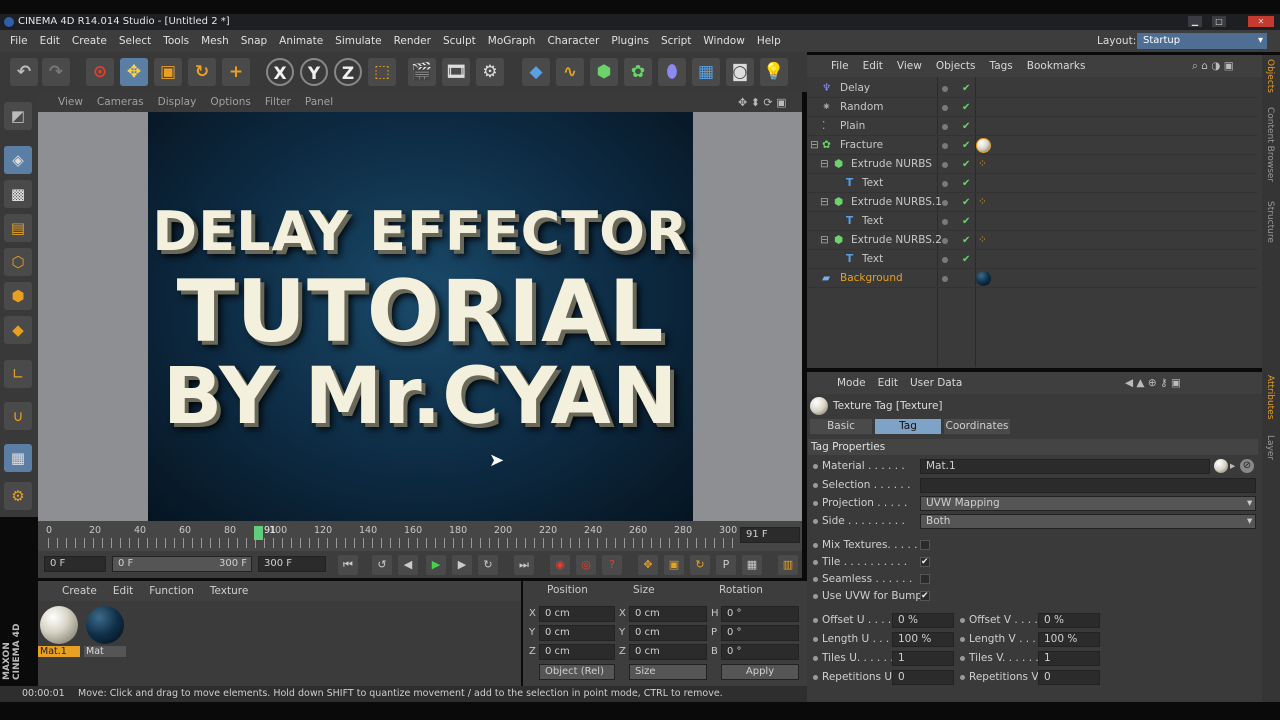  I want to click on size-z-field: 0 cm, so click(668, 652).